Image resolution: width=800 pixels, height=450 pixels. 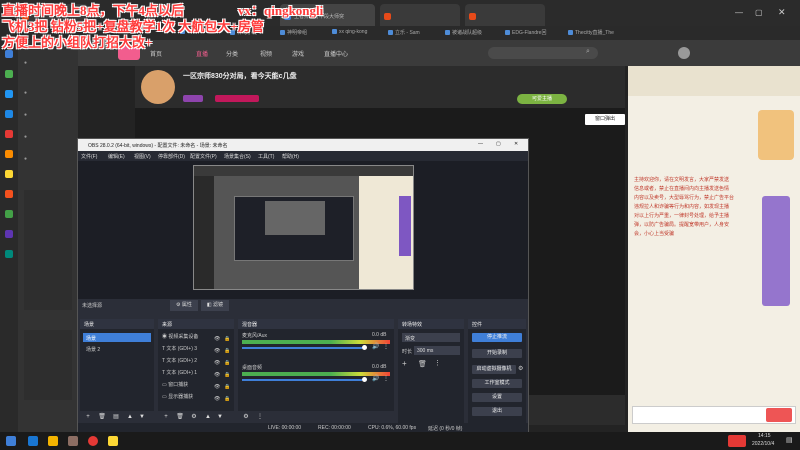 I want to click on obs-taskbar-icon, so click(x=93, y=441).